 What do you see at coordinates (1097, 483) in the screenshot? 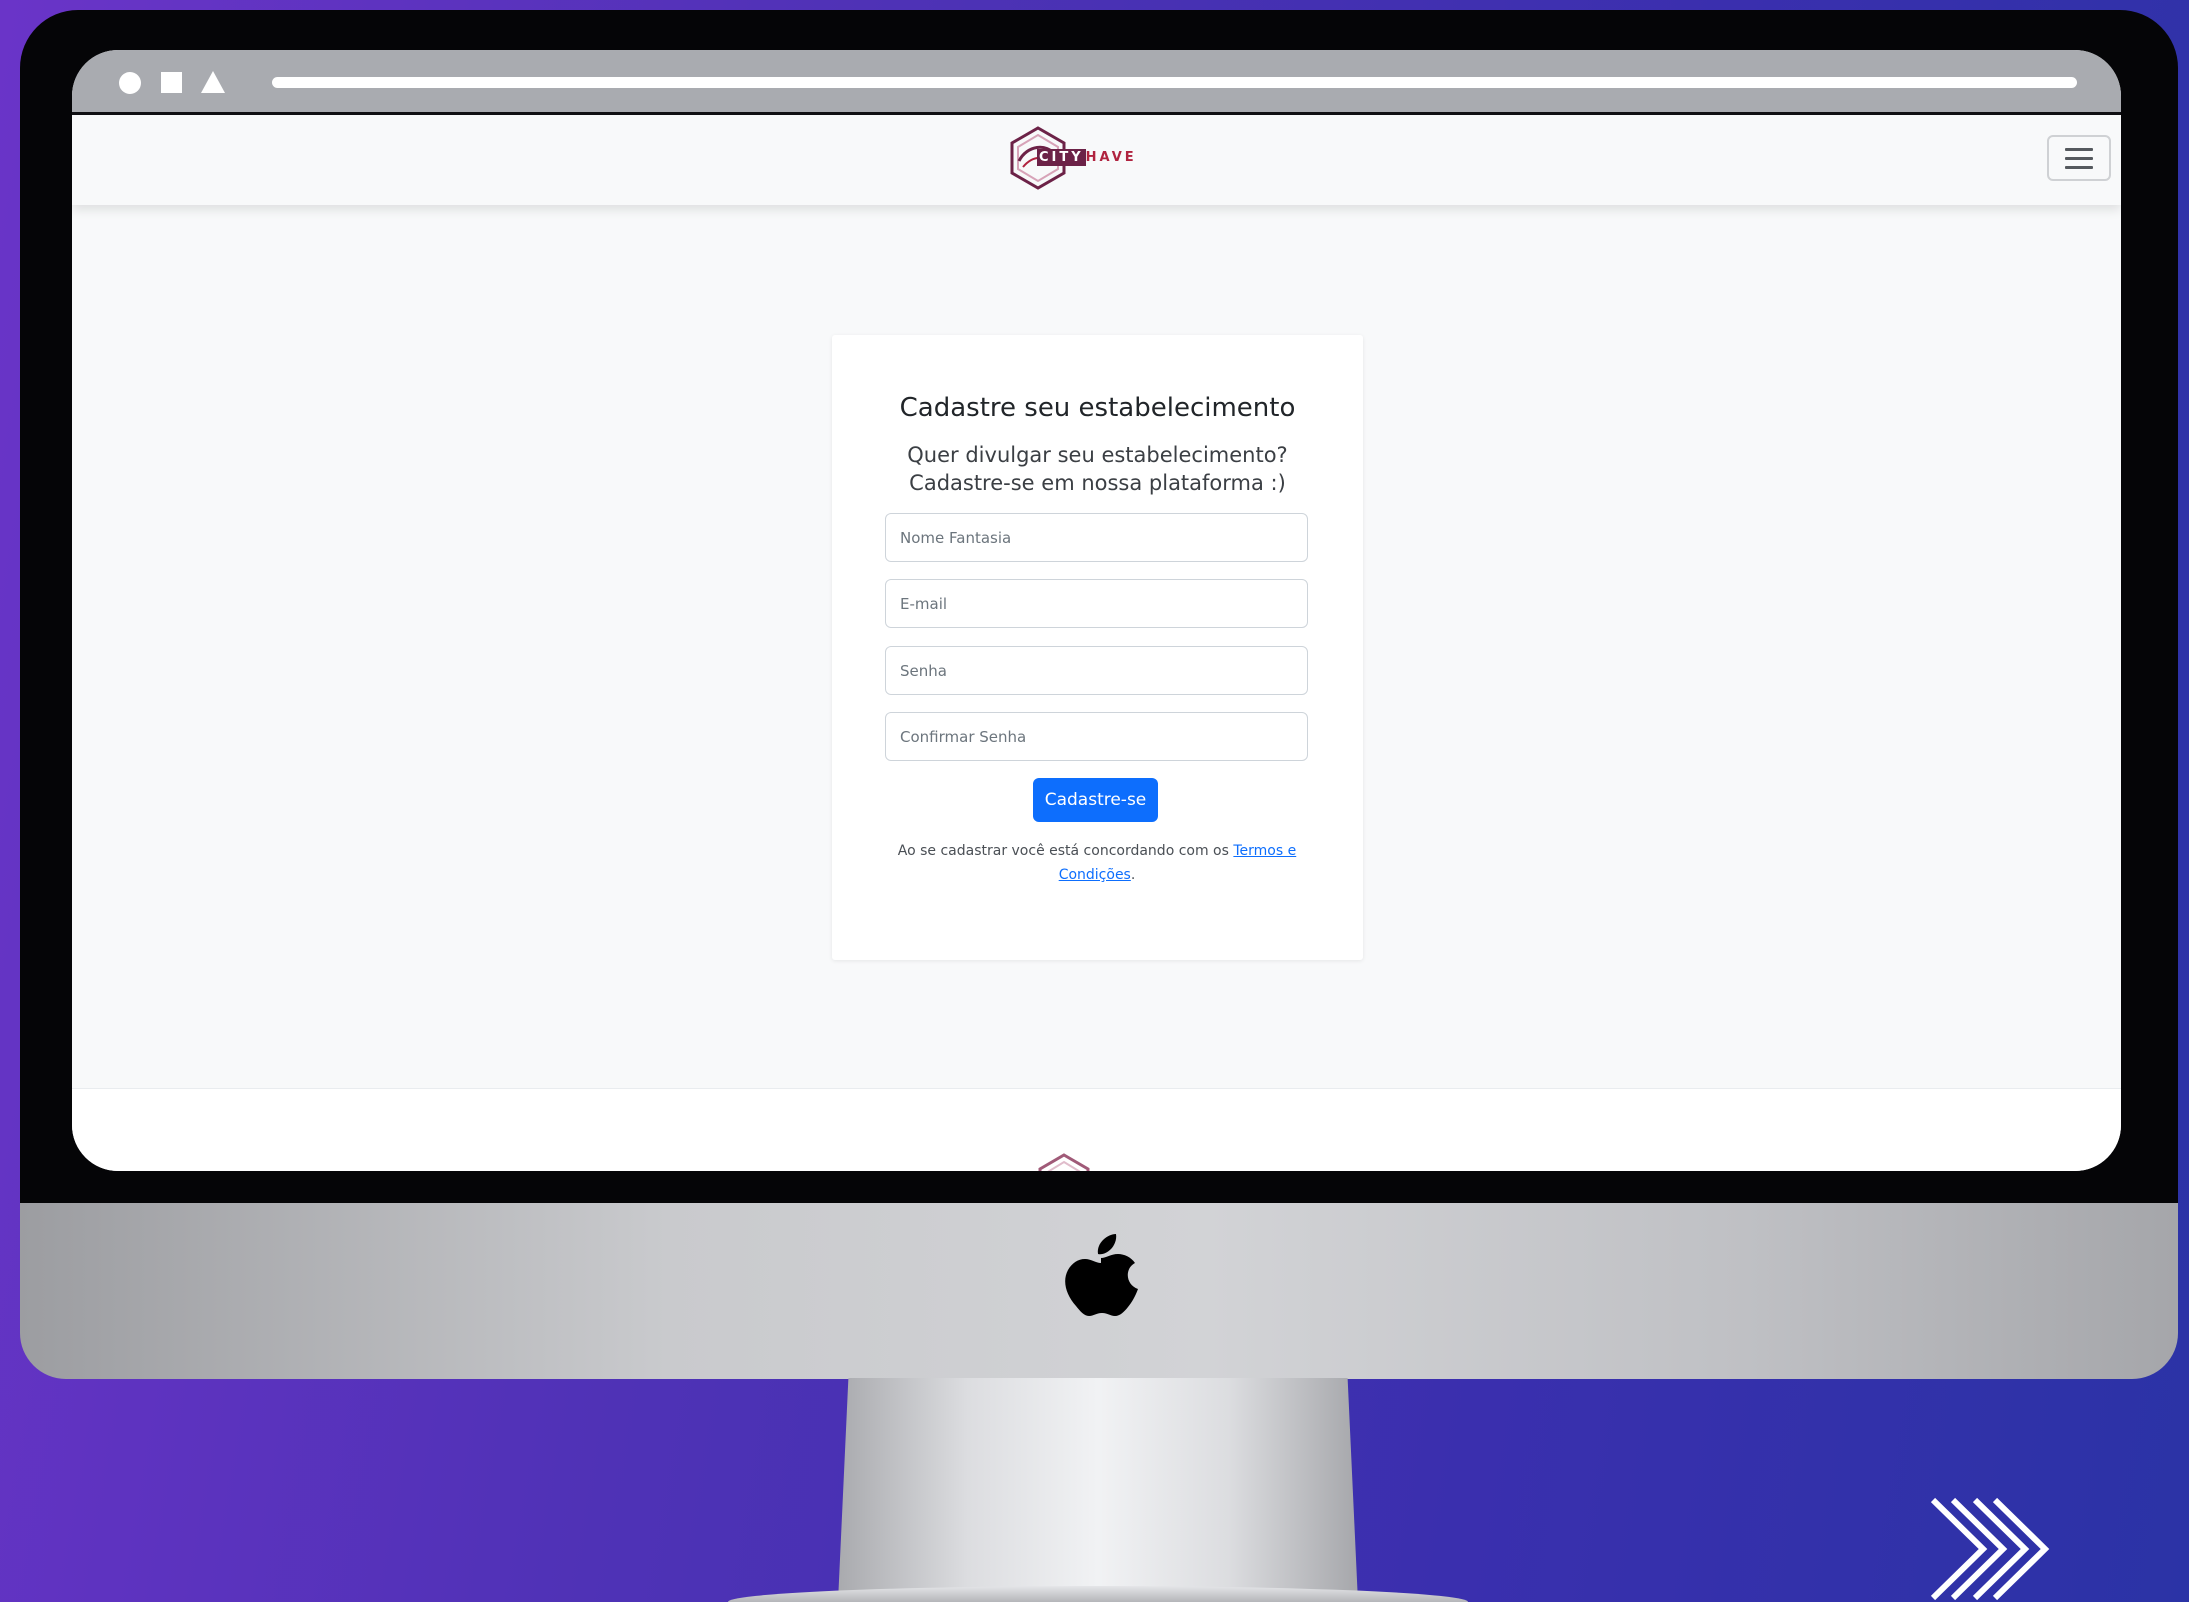
I see `subtitle-line-2: Cadastre-se em nossa plataforma :)` at bounding box center [1097, 483].